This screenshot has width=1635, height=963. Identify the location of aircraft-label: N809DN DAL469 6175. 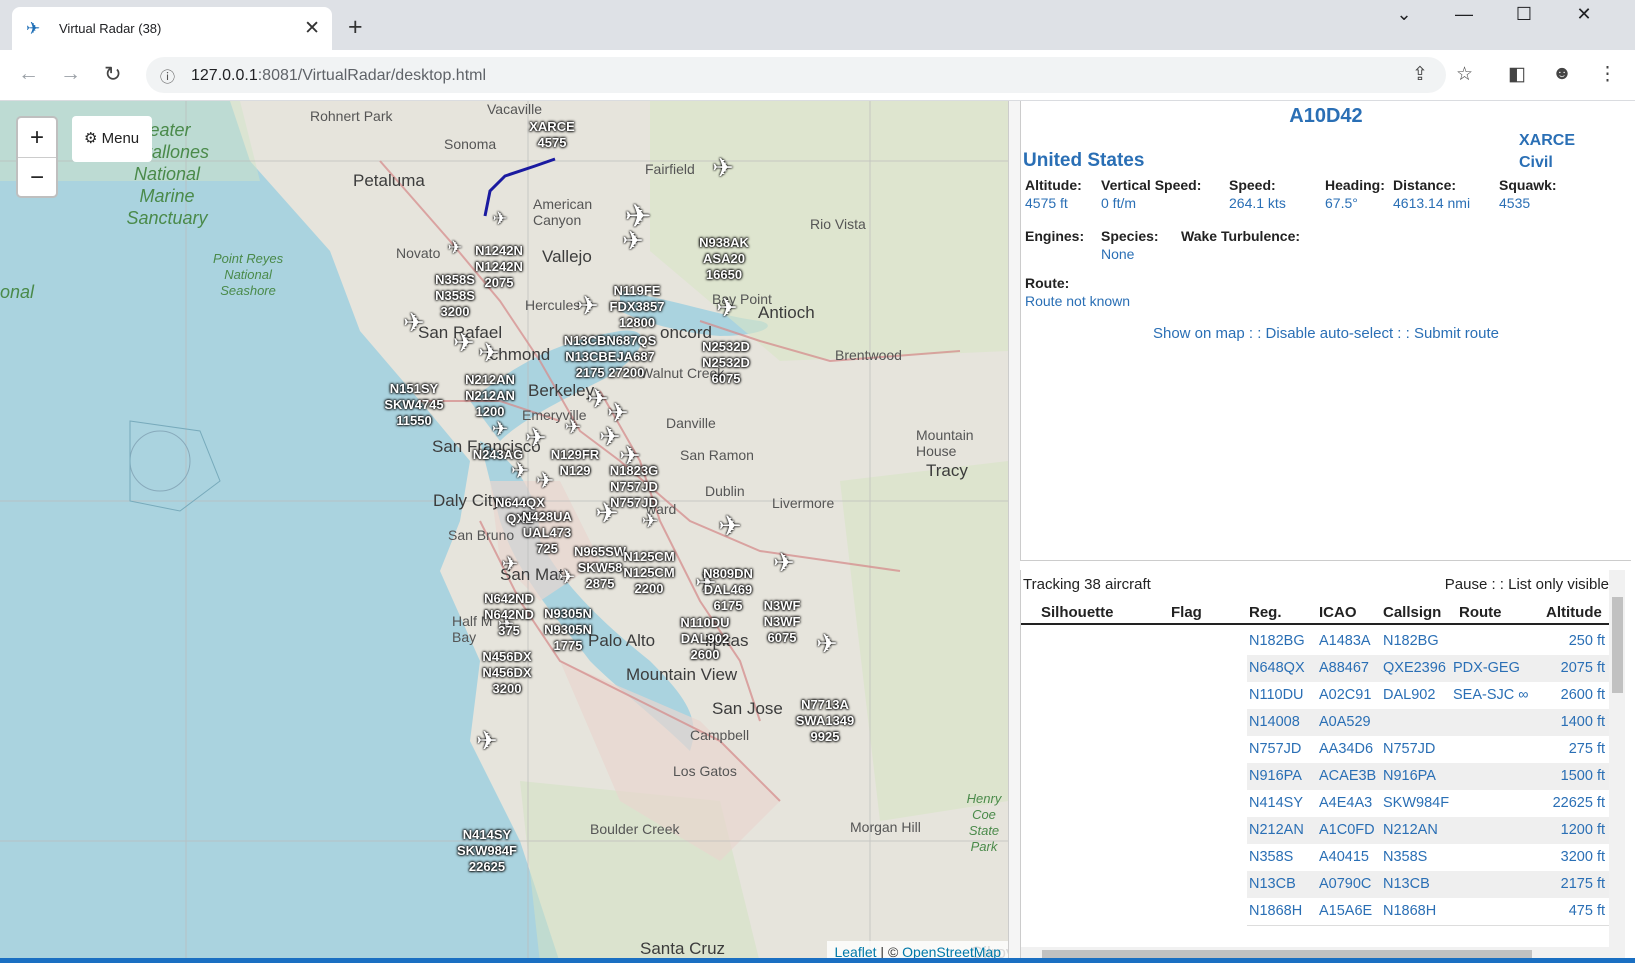
(728, 590).